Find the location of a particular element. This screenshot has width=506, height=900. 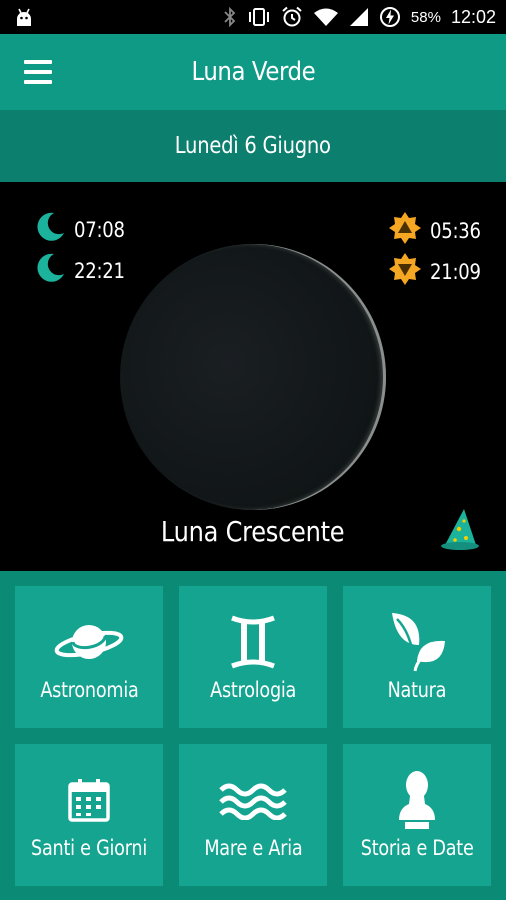

moonrise-row: 07:08 is located at coordinates (83, 229).